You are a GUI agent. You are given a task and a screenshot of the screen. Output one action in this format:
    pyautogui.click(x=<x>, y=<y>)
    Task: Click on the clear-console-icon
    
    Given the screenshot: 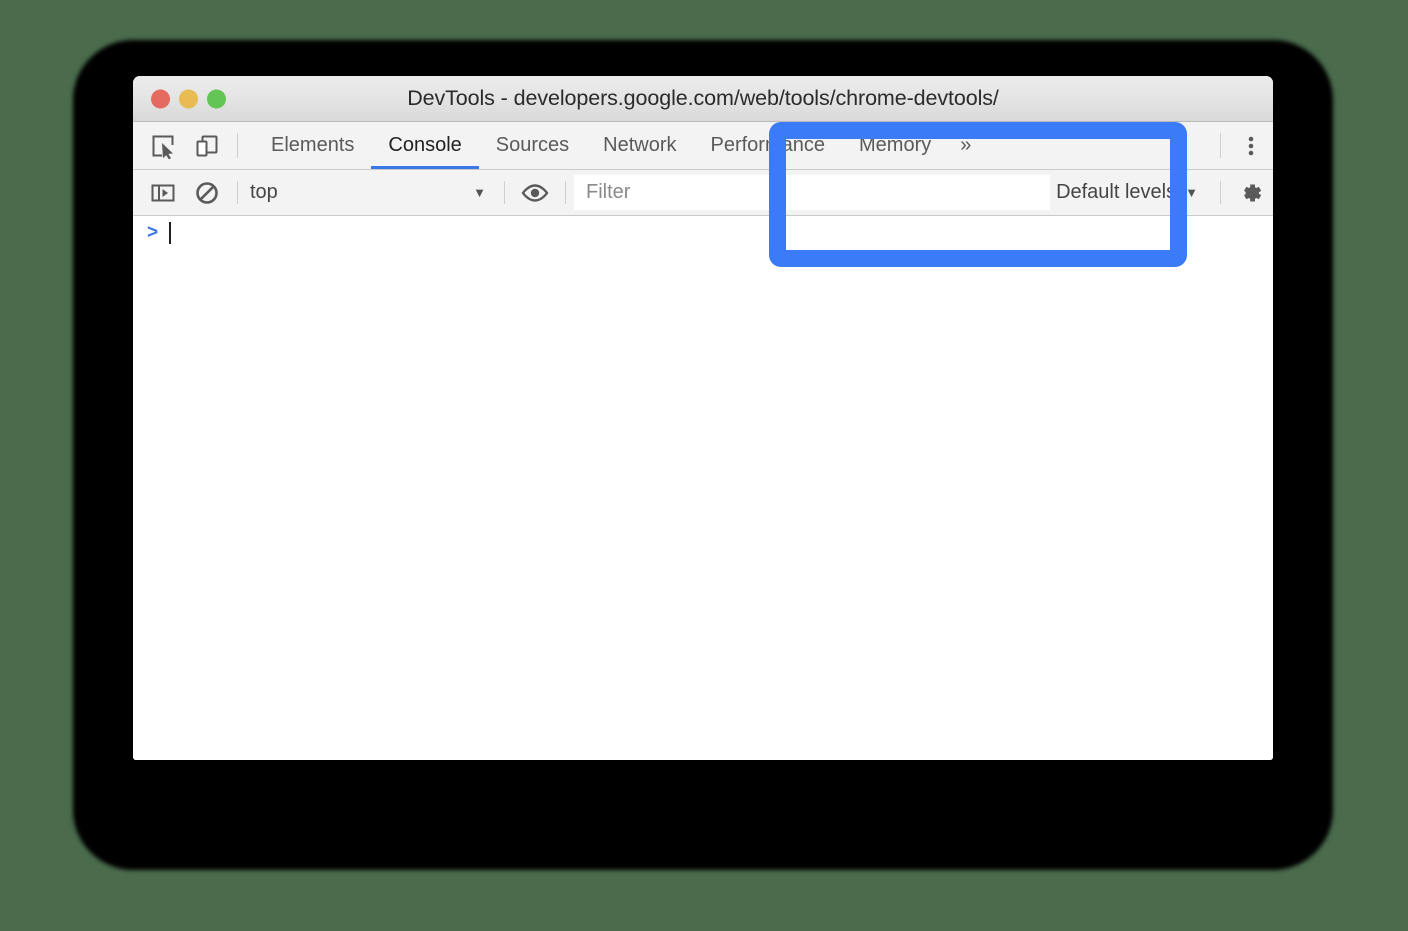 What is the action you would take?
    pyautogui.click(x=207, y=193)
    